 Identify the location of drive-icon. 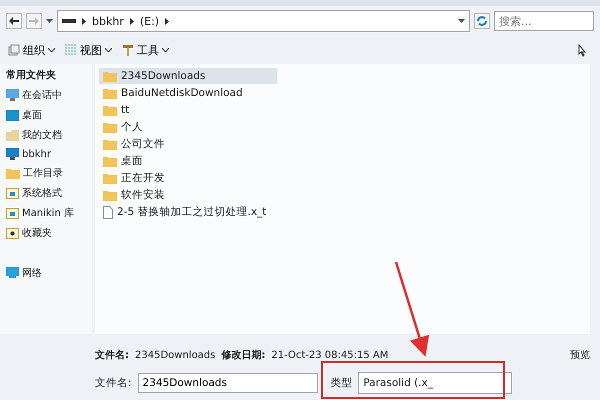
(69, 21).